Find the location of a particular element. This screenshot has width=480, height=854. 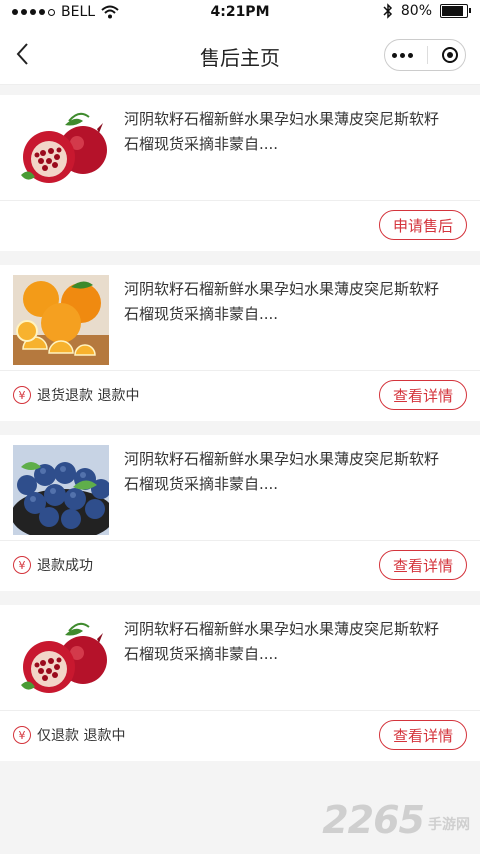

refund-status: ¥ 退货退款 退款中 is located at coordinates (76, 395).